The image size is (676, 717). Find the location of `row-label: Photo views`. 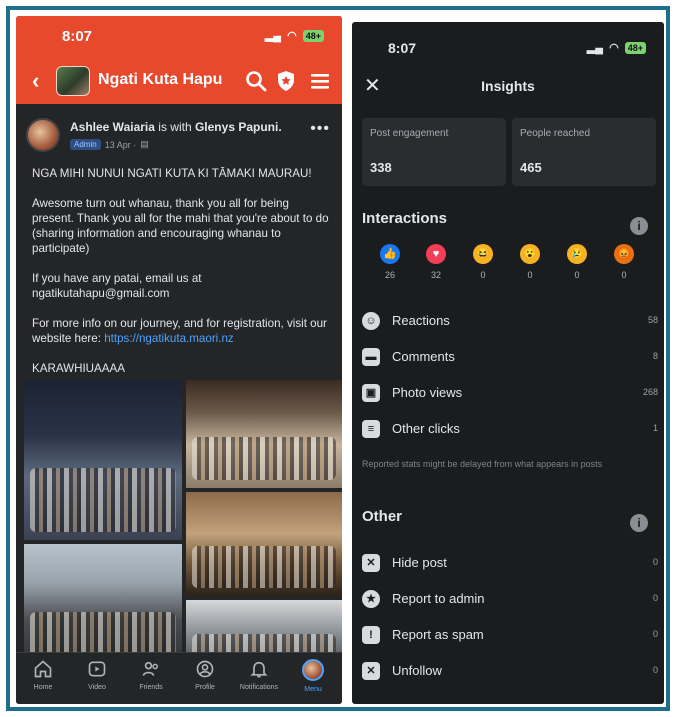

row-label: Photo views is located at coordinates (427, 392).